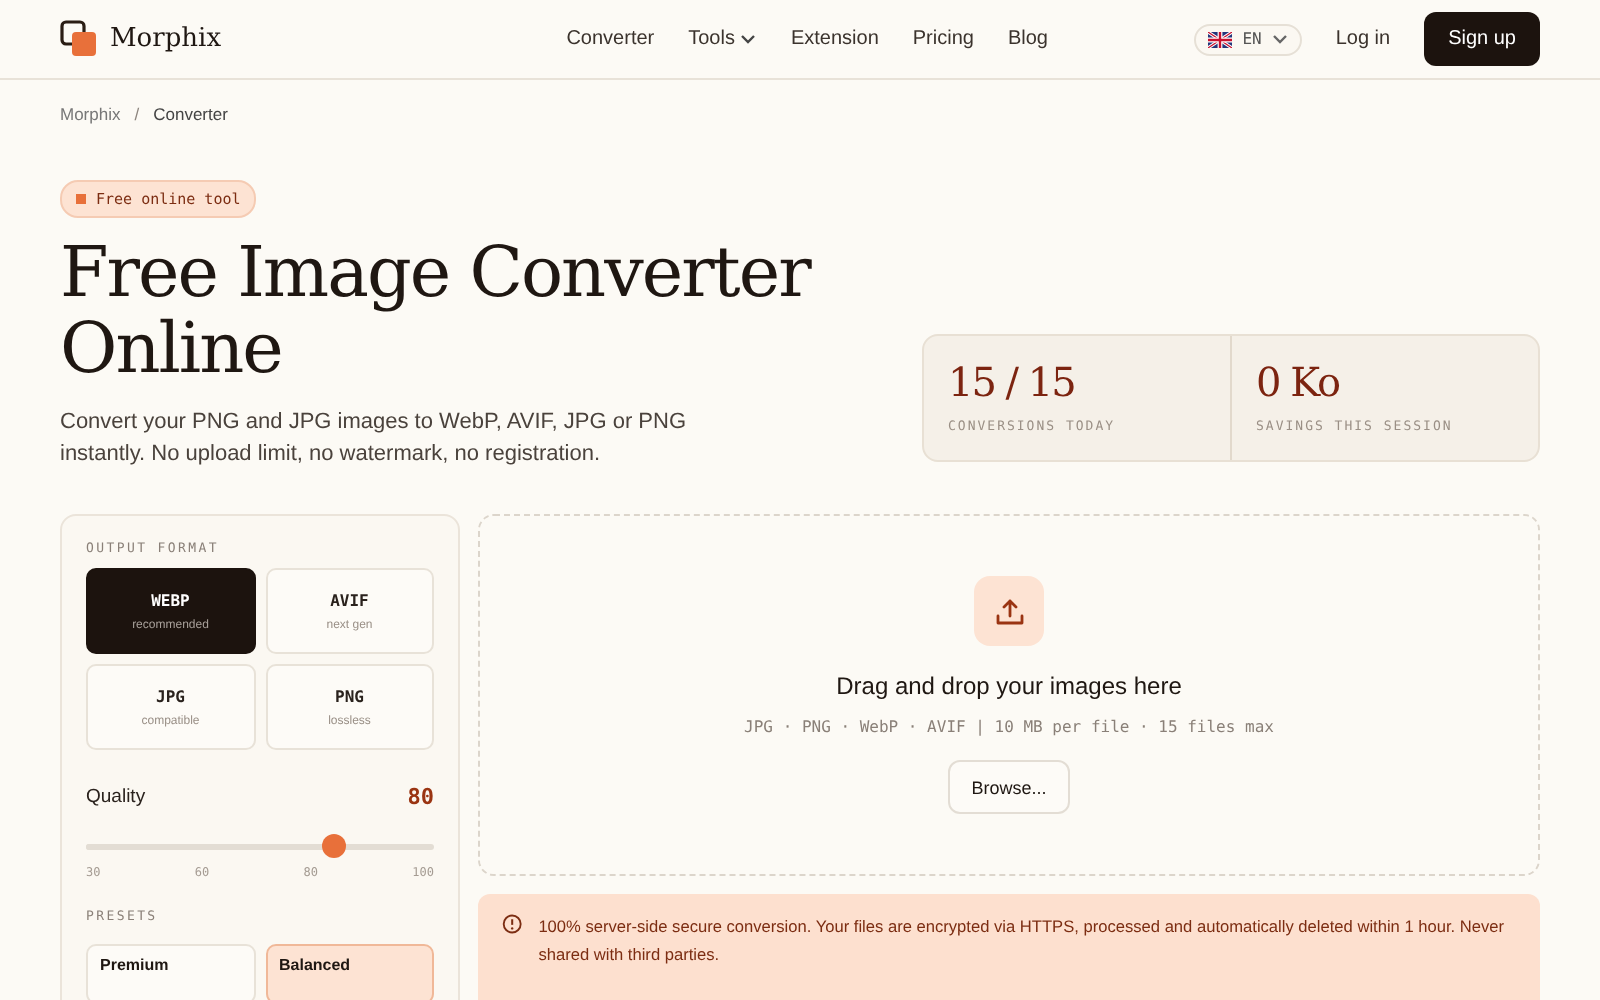  I want to click on preset-option: Premium, so click(170, 972).